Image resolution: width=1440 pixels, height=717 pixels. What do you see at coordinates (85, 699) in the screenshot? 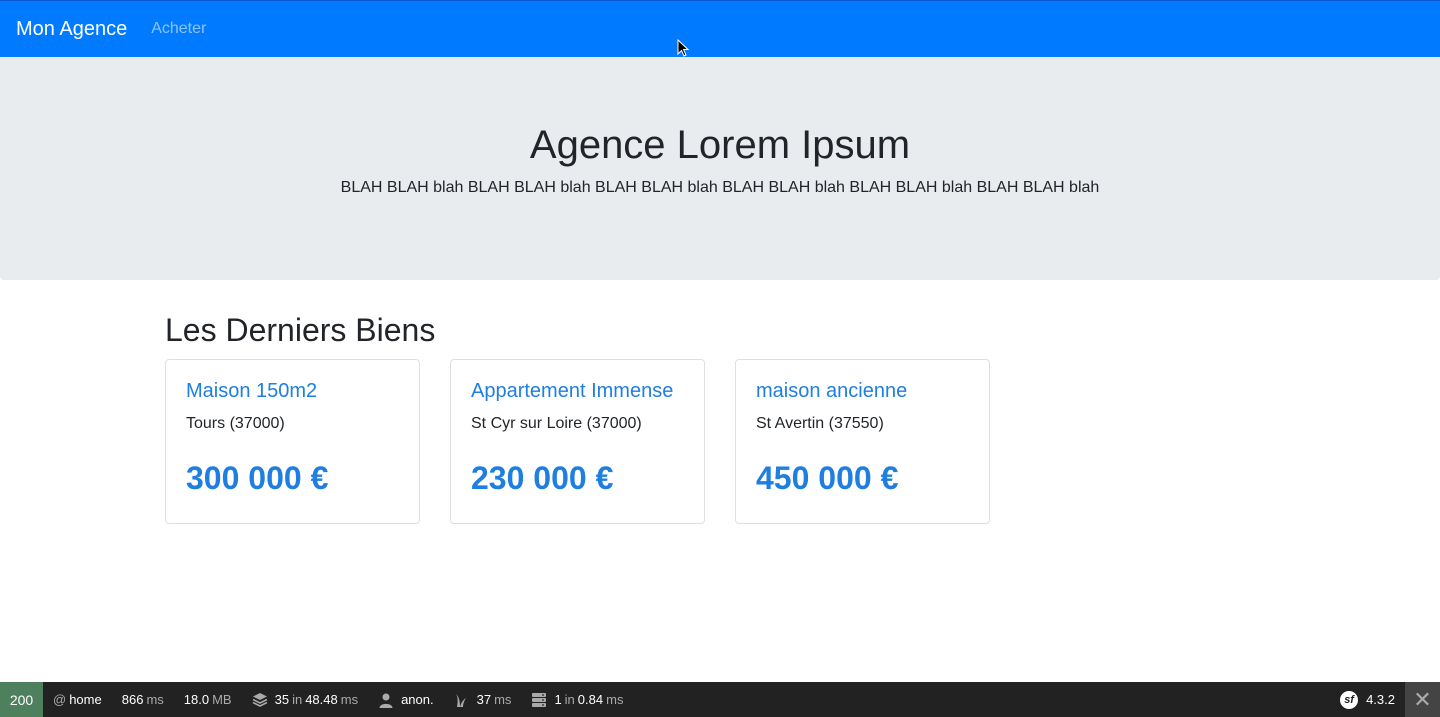
I see `route-name: home` at bounding box center [85, 699].